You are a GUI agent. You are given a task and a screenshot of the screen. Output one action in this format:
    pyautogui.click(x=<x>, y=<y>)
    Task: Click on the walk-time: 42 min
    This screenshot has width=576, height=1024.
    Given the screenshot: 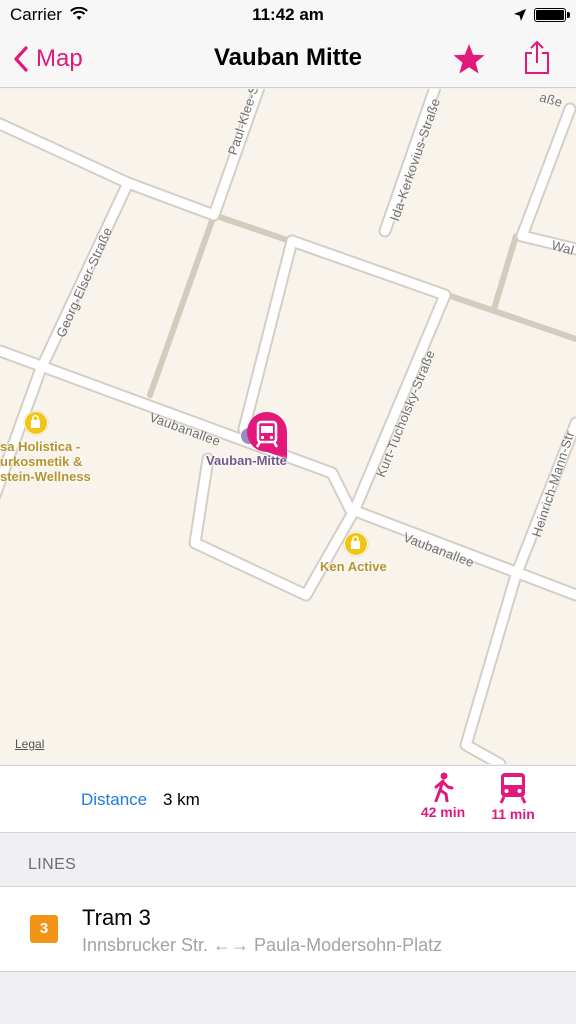 What is the action you would take?
    pyautogui.click(x=443, y=812)
    